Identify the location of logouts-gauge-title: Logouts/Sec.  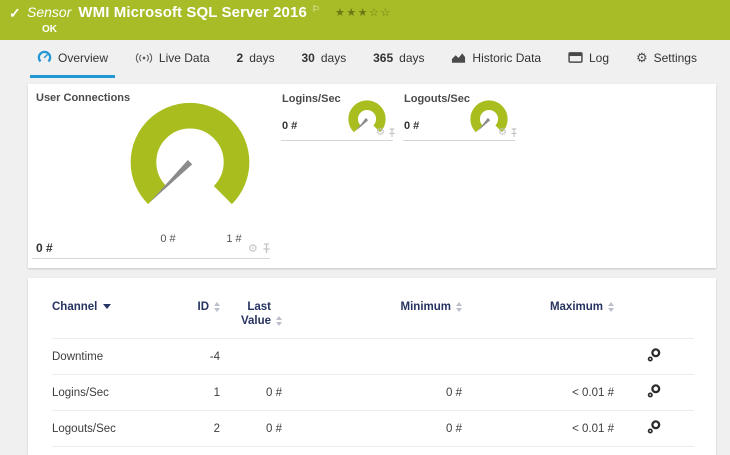
(437, 99).